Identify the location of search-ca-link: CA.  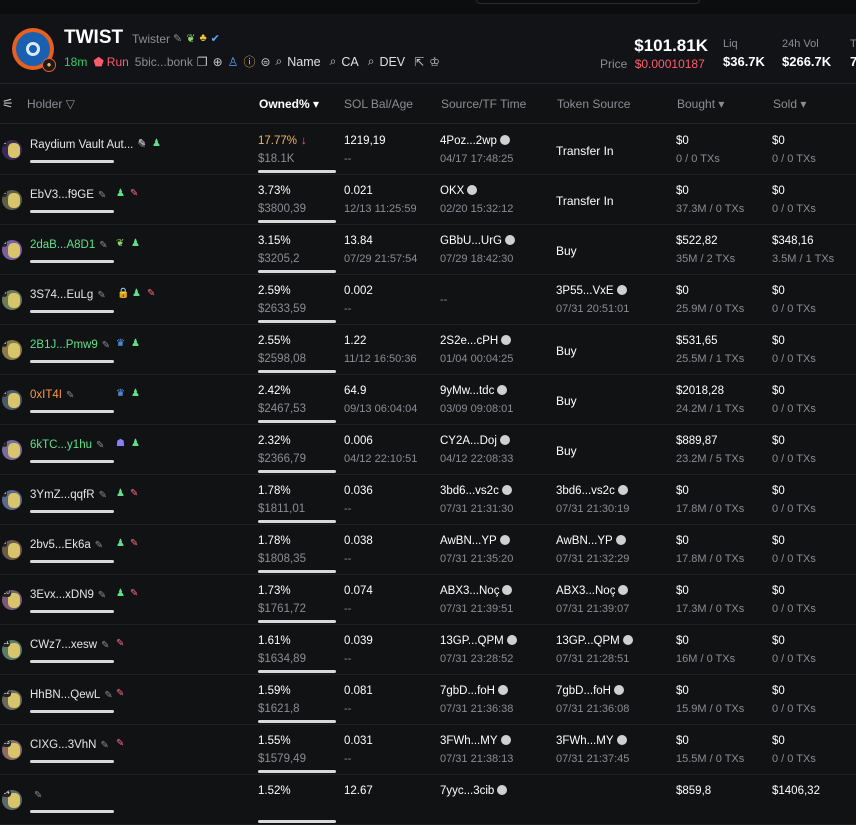
(349, 62).